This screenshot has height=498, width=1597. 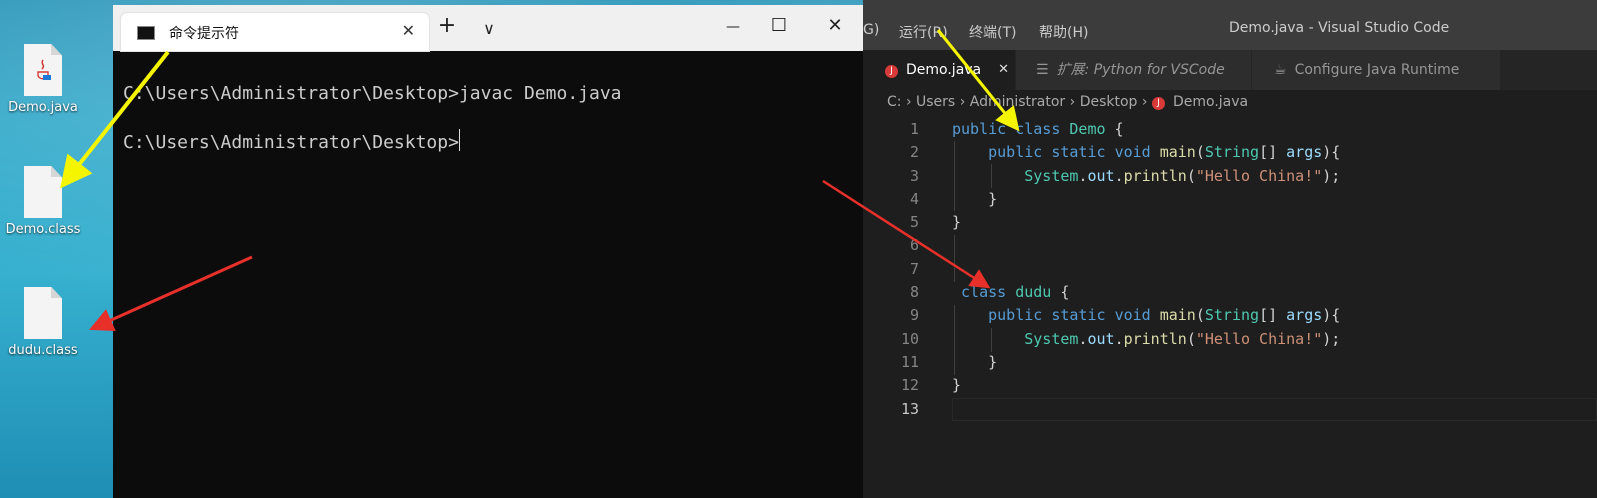 I want to click on code-line-1: 1 public class Demo {, so click(x=1230, y=129).